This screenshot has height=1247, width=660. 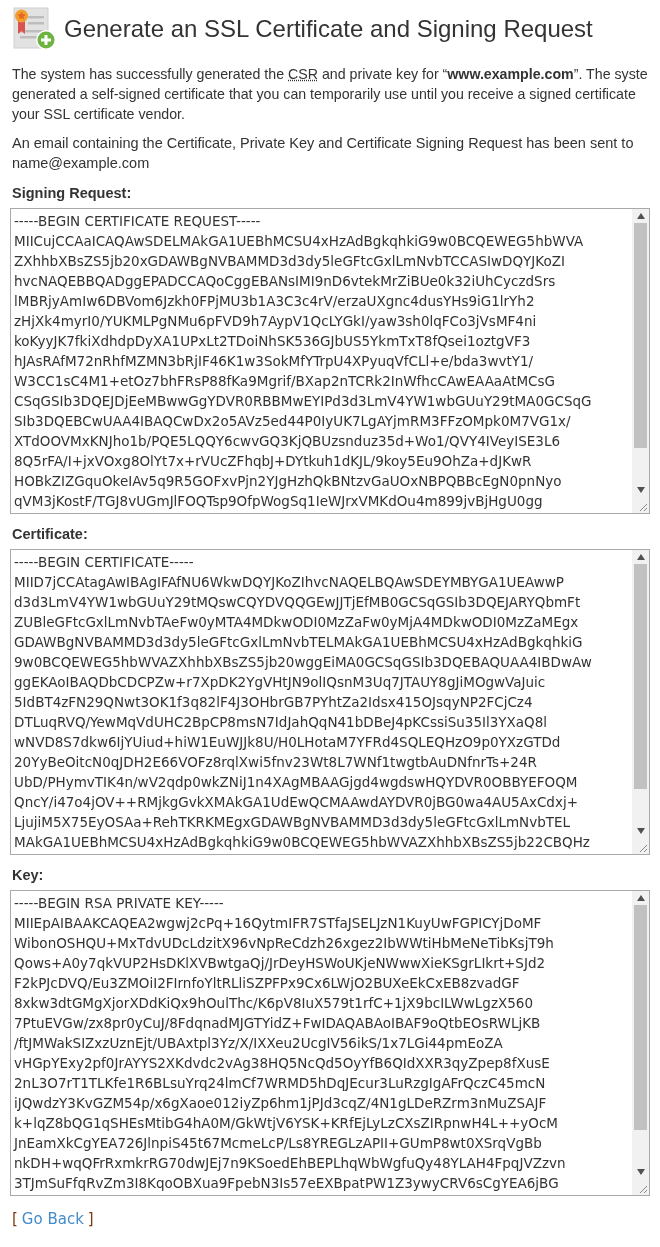 I want to click on email-note: An email containing the Certificate, Private Key and Certificate Signing Request has been sent to name@example.com, so click(x=323, y=153).